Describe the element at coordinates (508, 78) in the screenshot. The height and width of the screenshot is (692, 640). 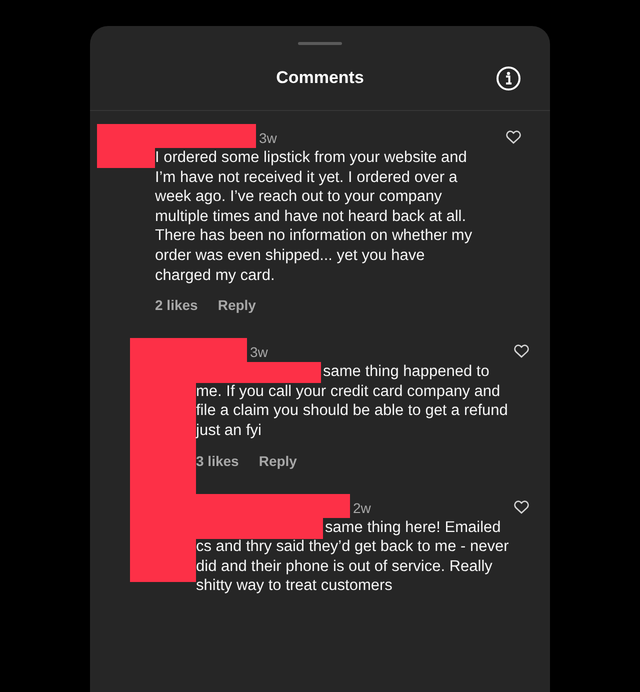
I see `info-icon` at that location.